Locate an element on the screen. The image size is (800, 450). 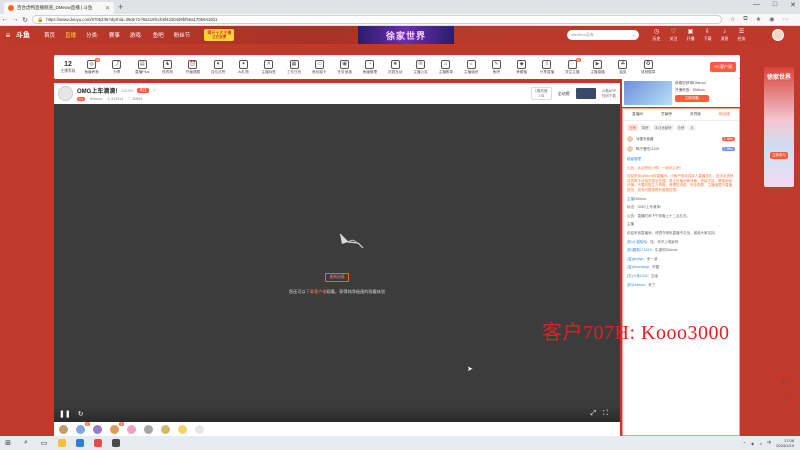
tool-item: ◆ 荣耀值 is located at coordinates (521, 67).